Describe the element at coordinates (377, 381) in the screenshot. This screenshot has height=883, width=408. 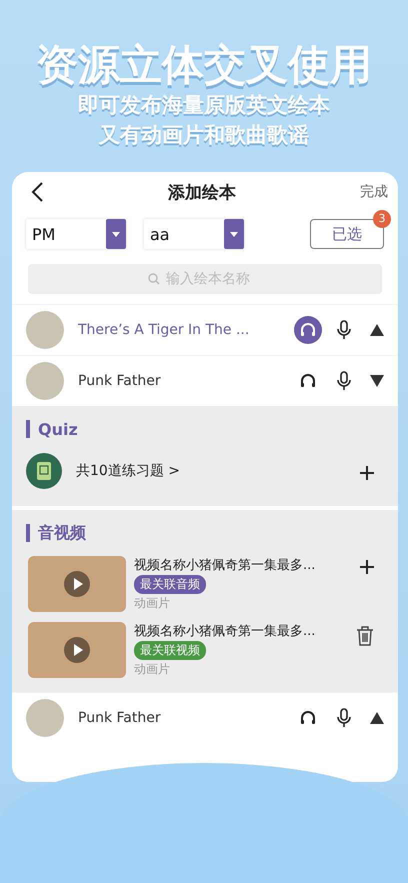
I see `expand-triangle-icon` at that location.